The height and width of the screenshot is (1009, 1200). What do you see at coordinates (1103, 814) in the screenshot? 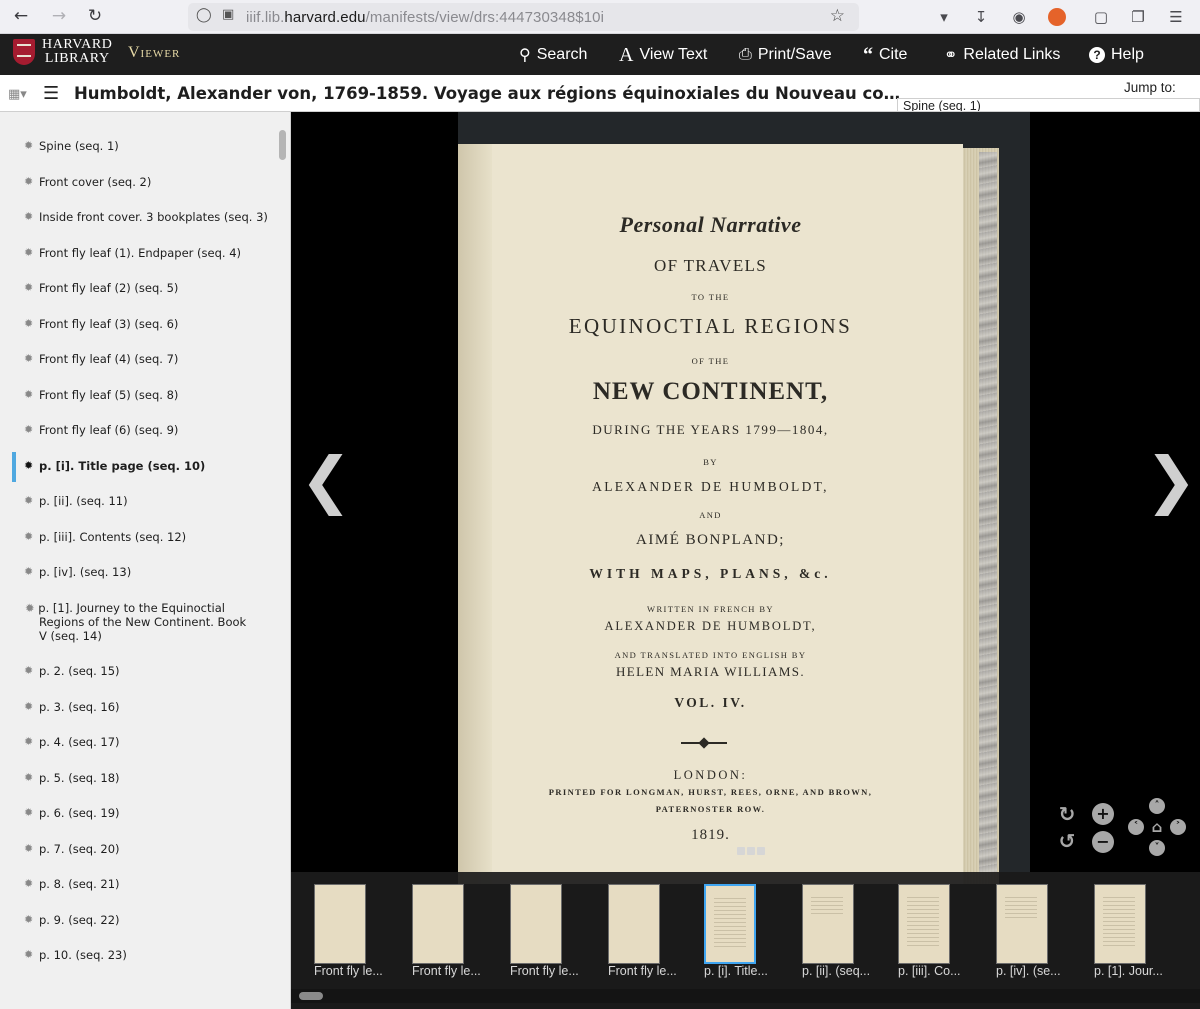
I see `zoom-in-icon: +` at bounding box center [1103, 814].